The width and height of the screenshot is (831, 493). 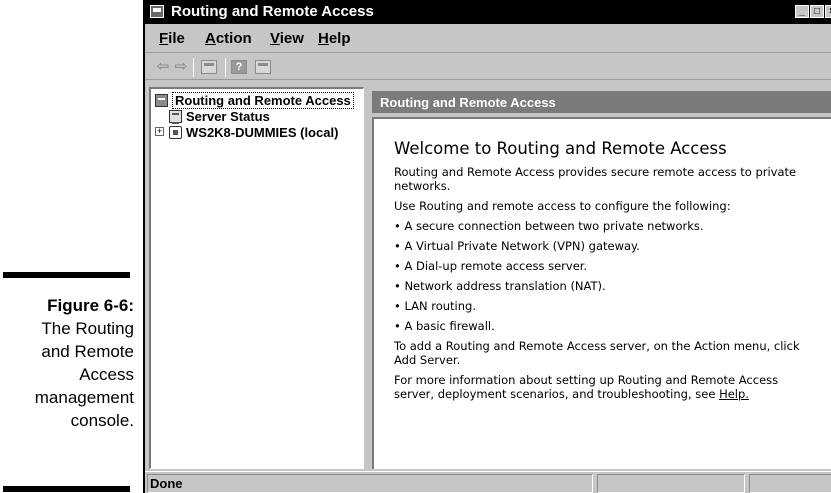 What do you see at coordinates (828, 11) in the screenshot?
I see `close-button: ×` at bounding box center [828, 11].